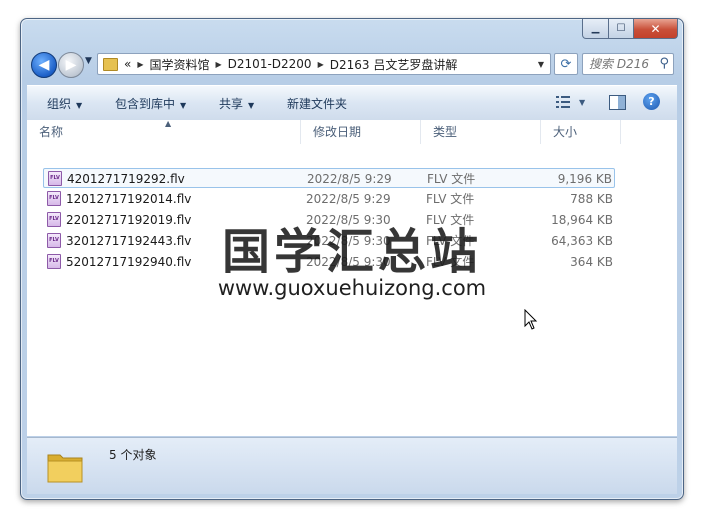 This screenshot has width=704, height=520. Describe the element at coordinates (352, 465) in the screenshot. I see `details-pane: 5 个对象` at that location.